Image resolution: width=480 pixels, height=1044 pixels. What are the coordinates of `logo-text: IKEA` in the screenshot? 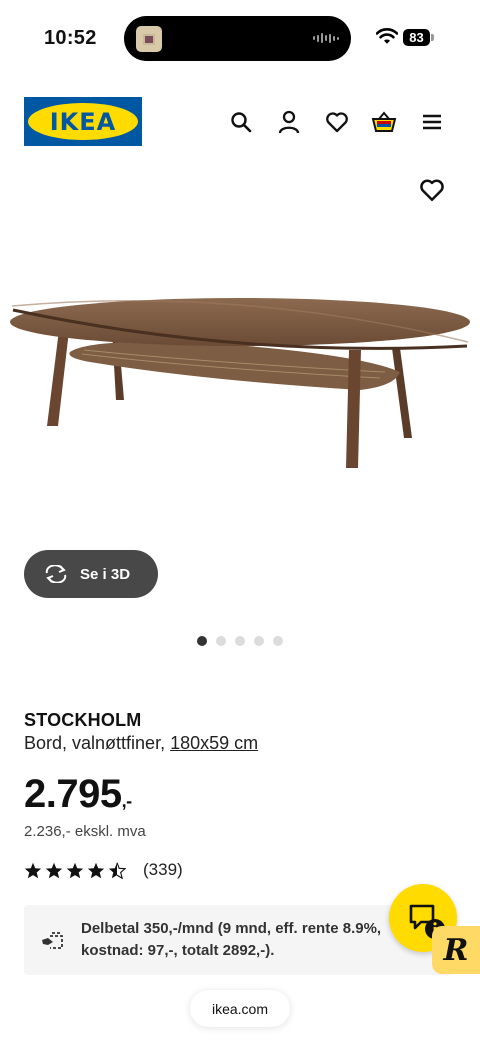 It's located at (83, 121).